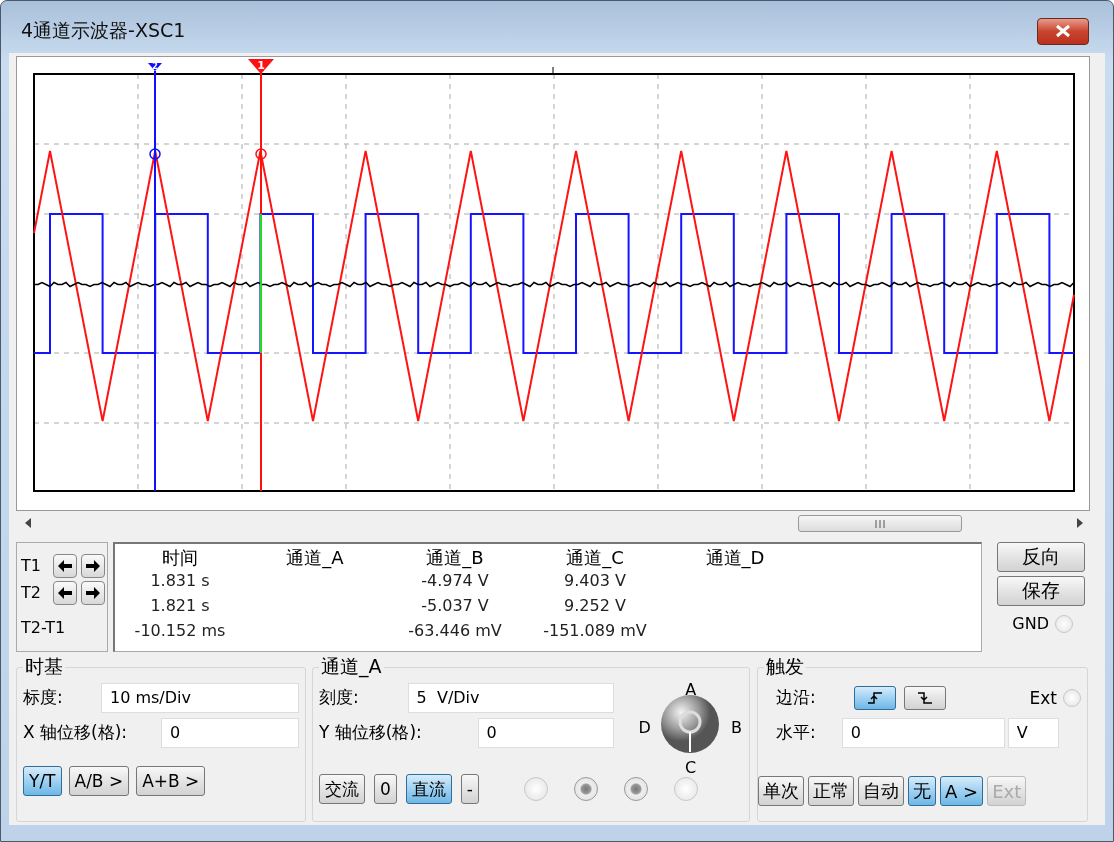  I want to click on table-cell-text: 1.821 s, so click(180, 606).